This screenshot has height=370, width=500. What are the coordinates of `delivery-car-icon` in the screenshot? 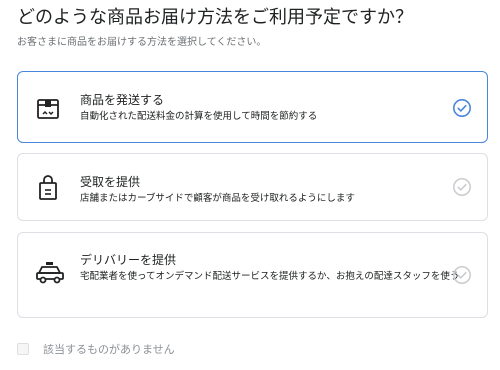 It's located at (50, 274).